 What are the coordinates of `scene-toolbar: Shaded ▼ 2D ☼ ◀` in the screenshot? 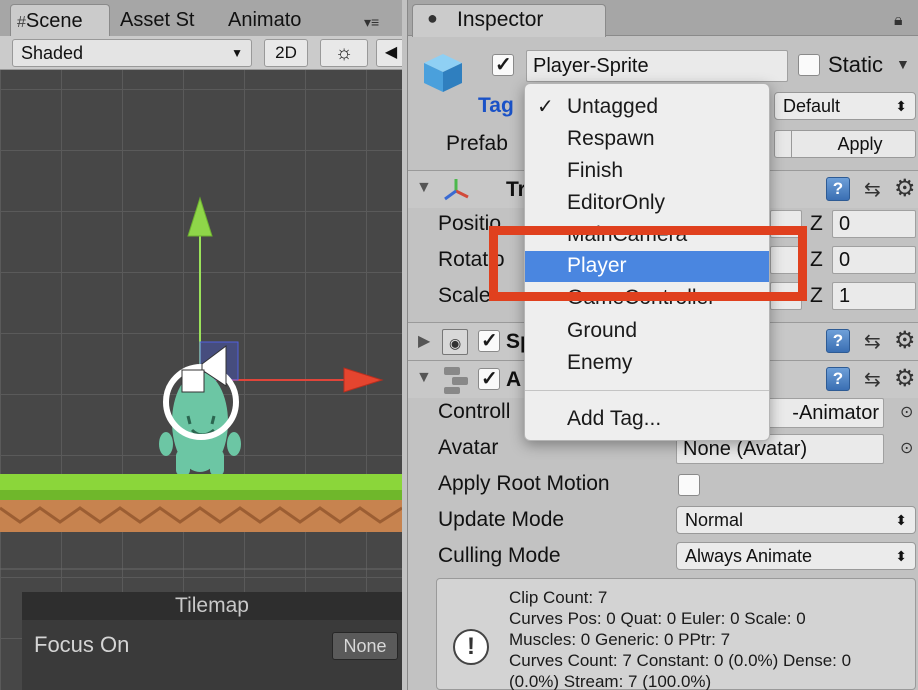 It's located at (201, 53).